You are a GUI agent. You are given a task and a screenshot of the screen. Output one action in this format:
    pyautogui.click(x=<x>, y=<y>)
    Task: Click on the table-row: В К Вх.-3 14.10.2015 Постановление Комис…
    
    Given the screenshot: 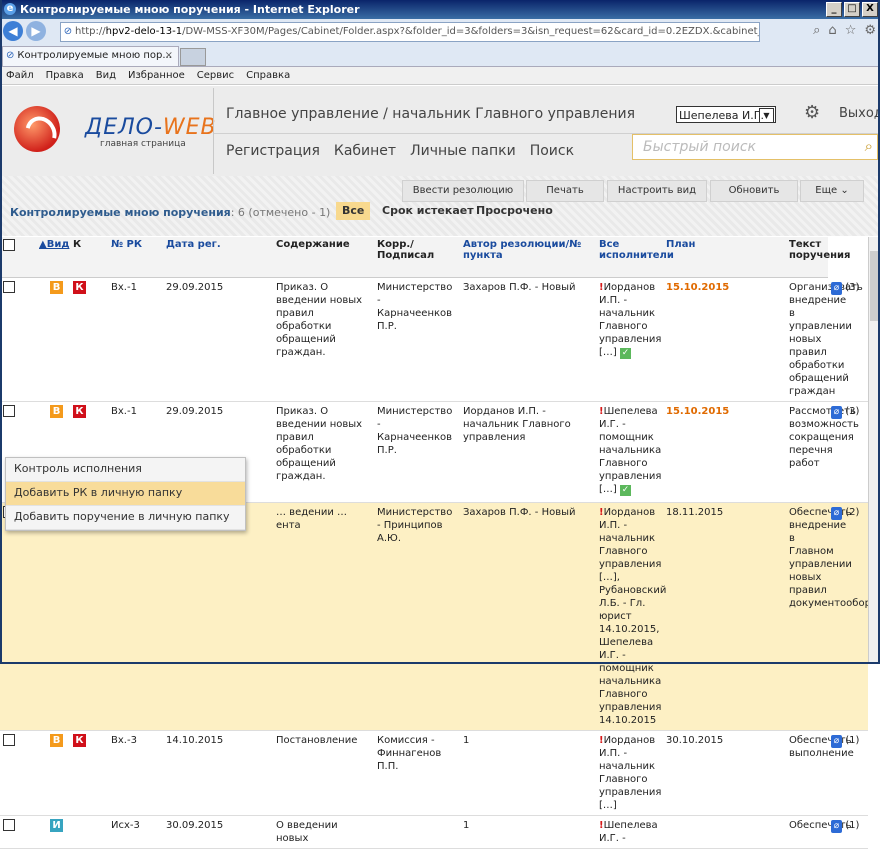 What is the action you would take?
    pyautogui.click(x=434, y=773)
    